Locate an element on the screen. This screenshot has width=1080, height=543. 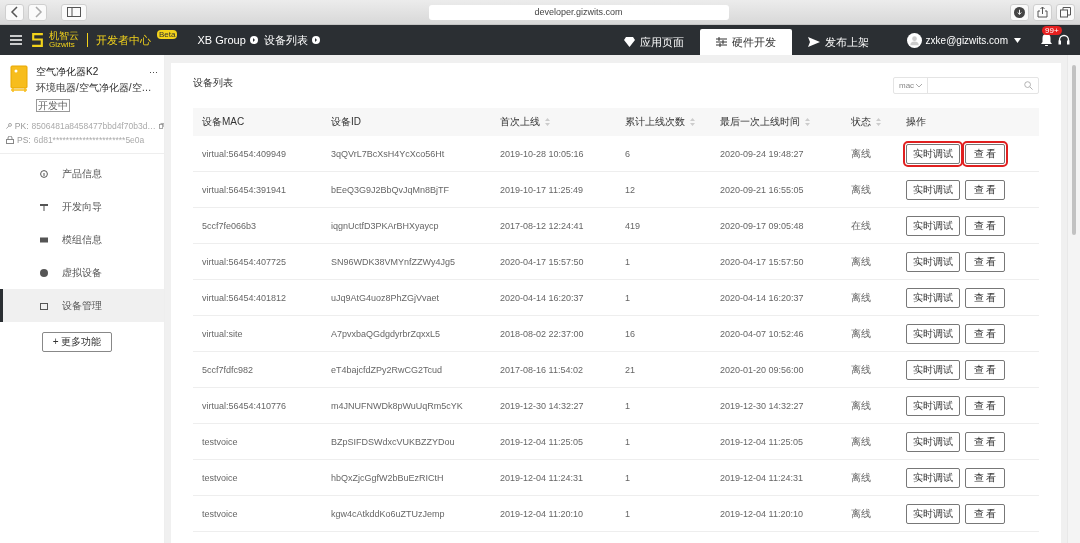
download-button is located at coordinates (1019, 12).